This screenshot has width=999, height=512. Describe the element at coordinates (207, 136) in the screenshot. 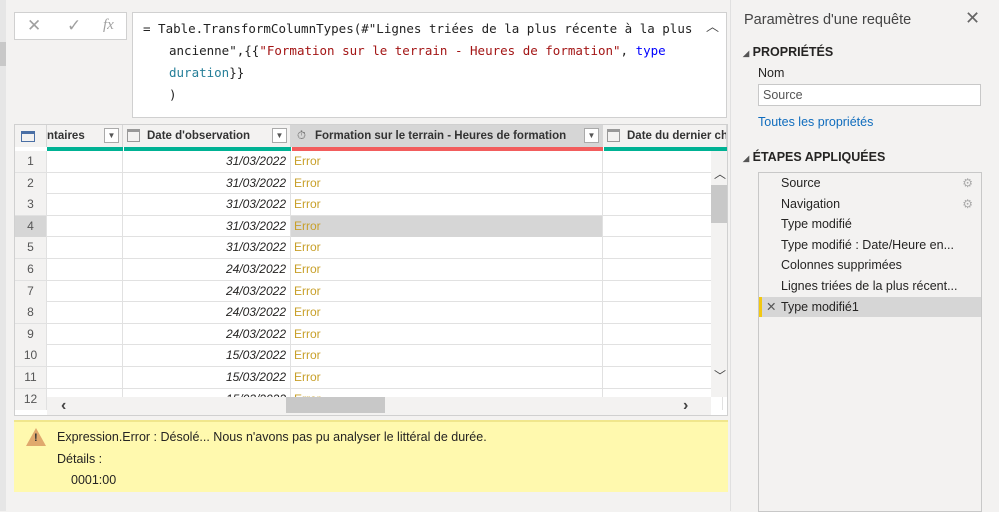

I see `column-header-date-observation: Date d'observation ▼` at that location.